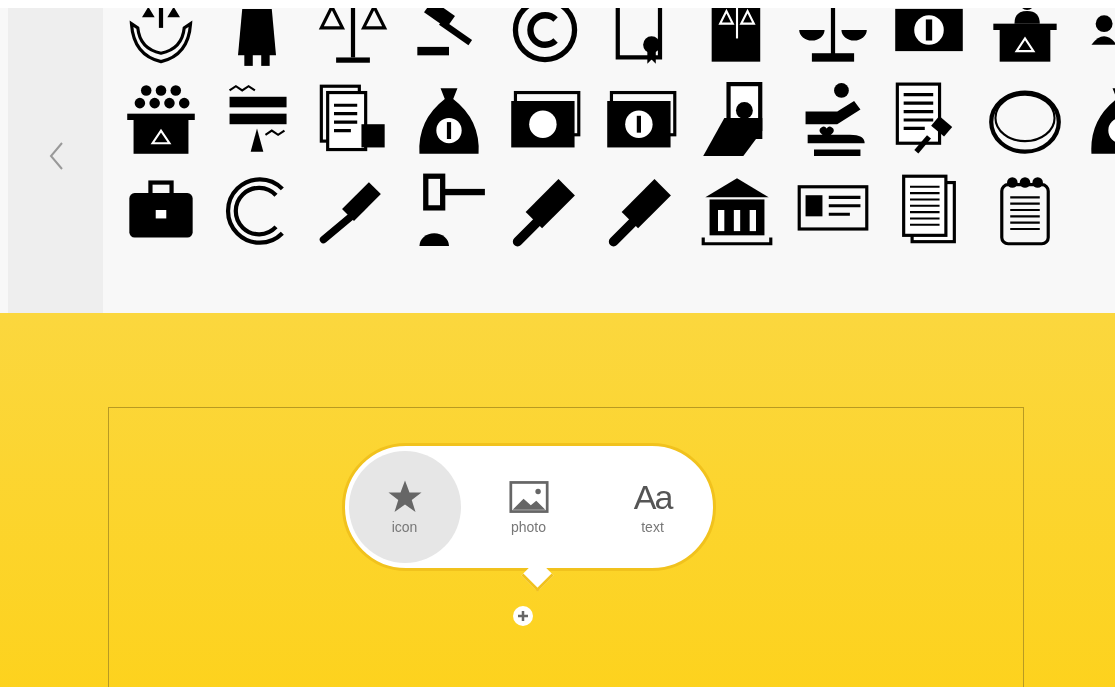  What do you see at coordinates (528, 497) in the screenshot?
I see `image-icon` at bounding box center [528, 497].